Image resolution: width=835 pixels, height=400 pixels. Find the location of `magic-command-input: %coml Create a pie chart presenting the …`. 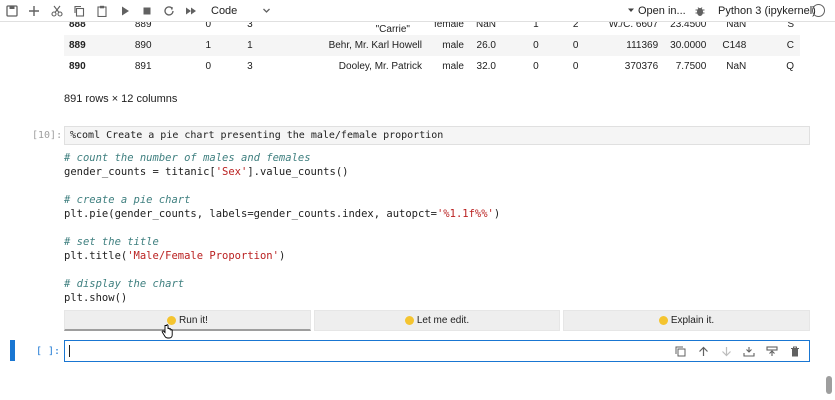

magic-command-input: %coml Create a pie chart presenting the … is located at coordinates (437, 135).